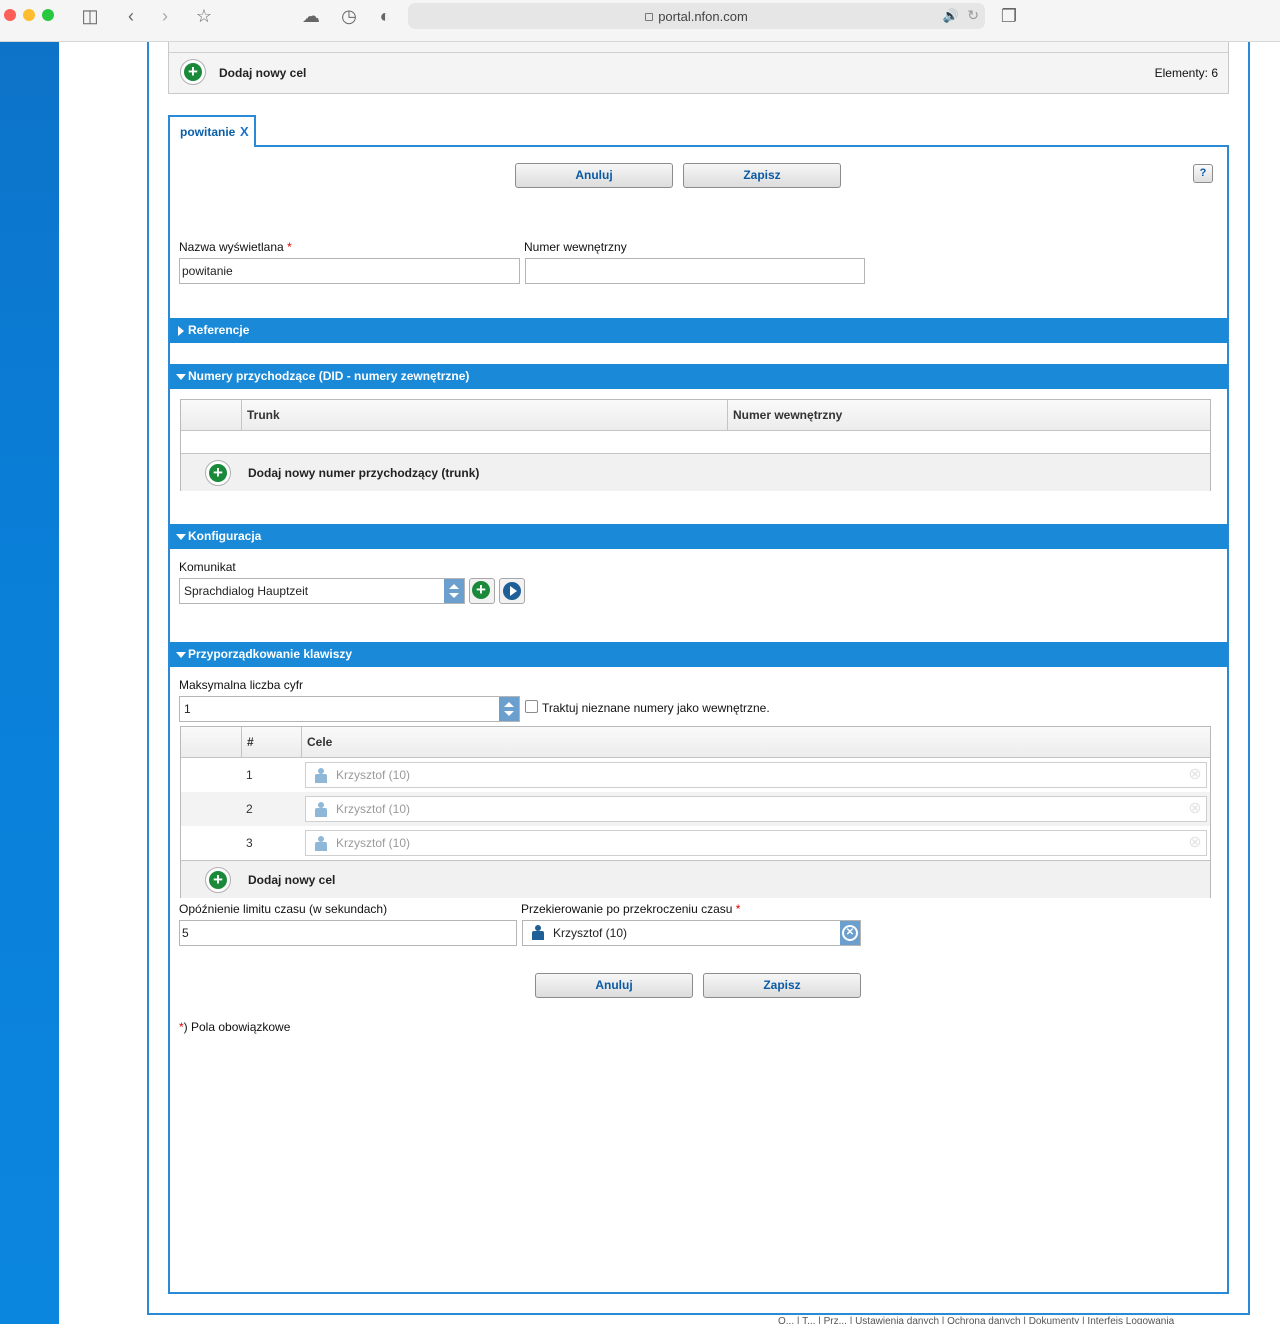 The height and width of the screenshot is (1324, 1280). What do you see at coordinates (614, 985) in the screenshot?
I see `cancel-button-bottom: Anuluj` at bounding box center [614, 985].